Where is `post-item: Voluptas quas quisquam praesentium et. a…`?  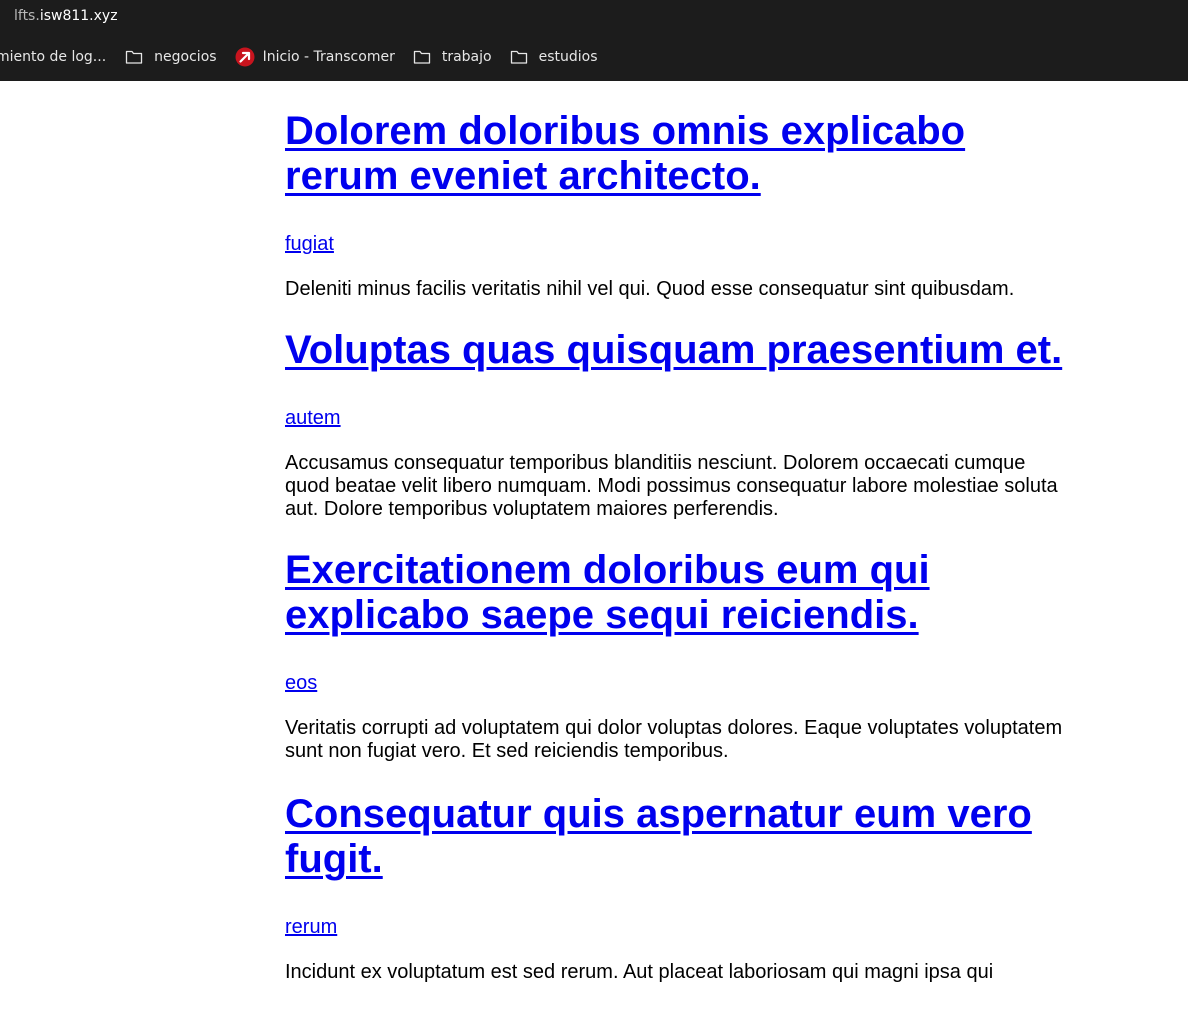 post-item: Voluptas quas quisquam praesentium et. a… is located at coordinates (675, 424).